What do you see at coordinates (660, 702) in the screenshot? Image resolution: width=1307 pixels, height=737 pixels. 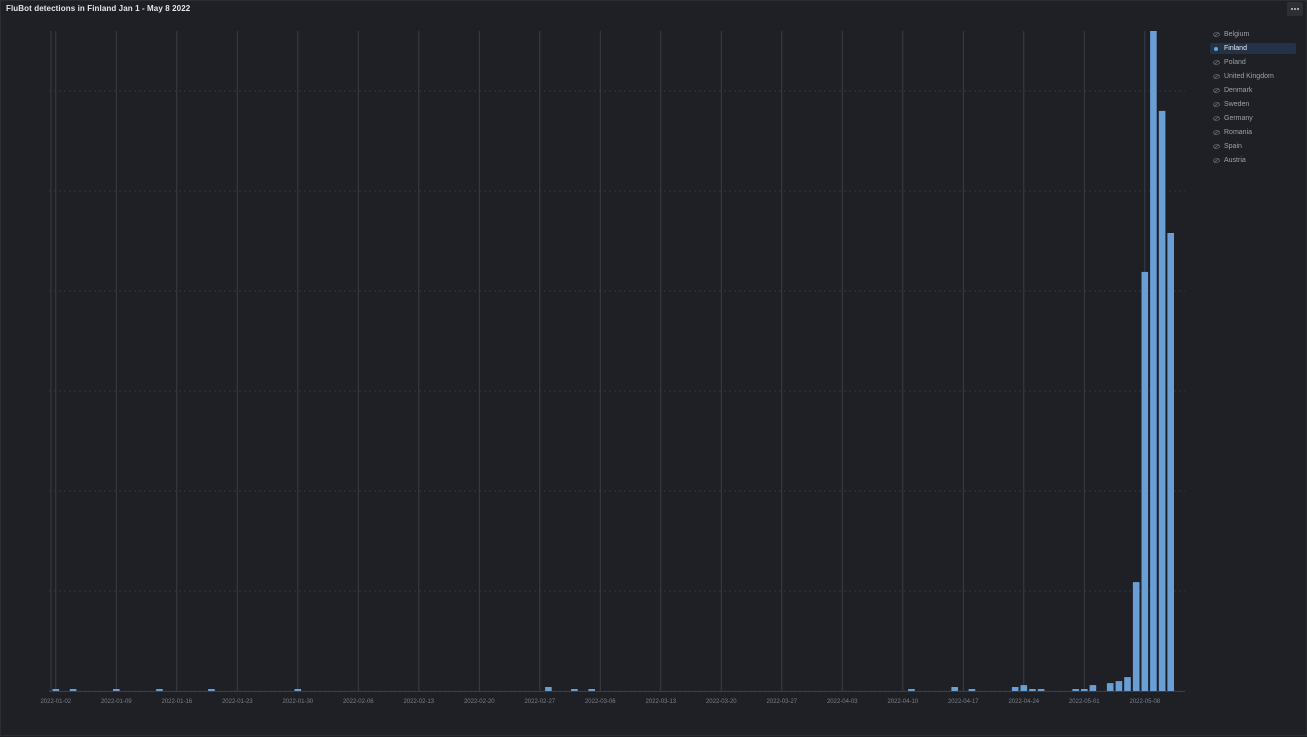 I see `x-tick-label: 2022-03-13` at bounding box center [660, 702].